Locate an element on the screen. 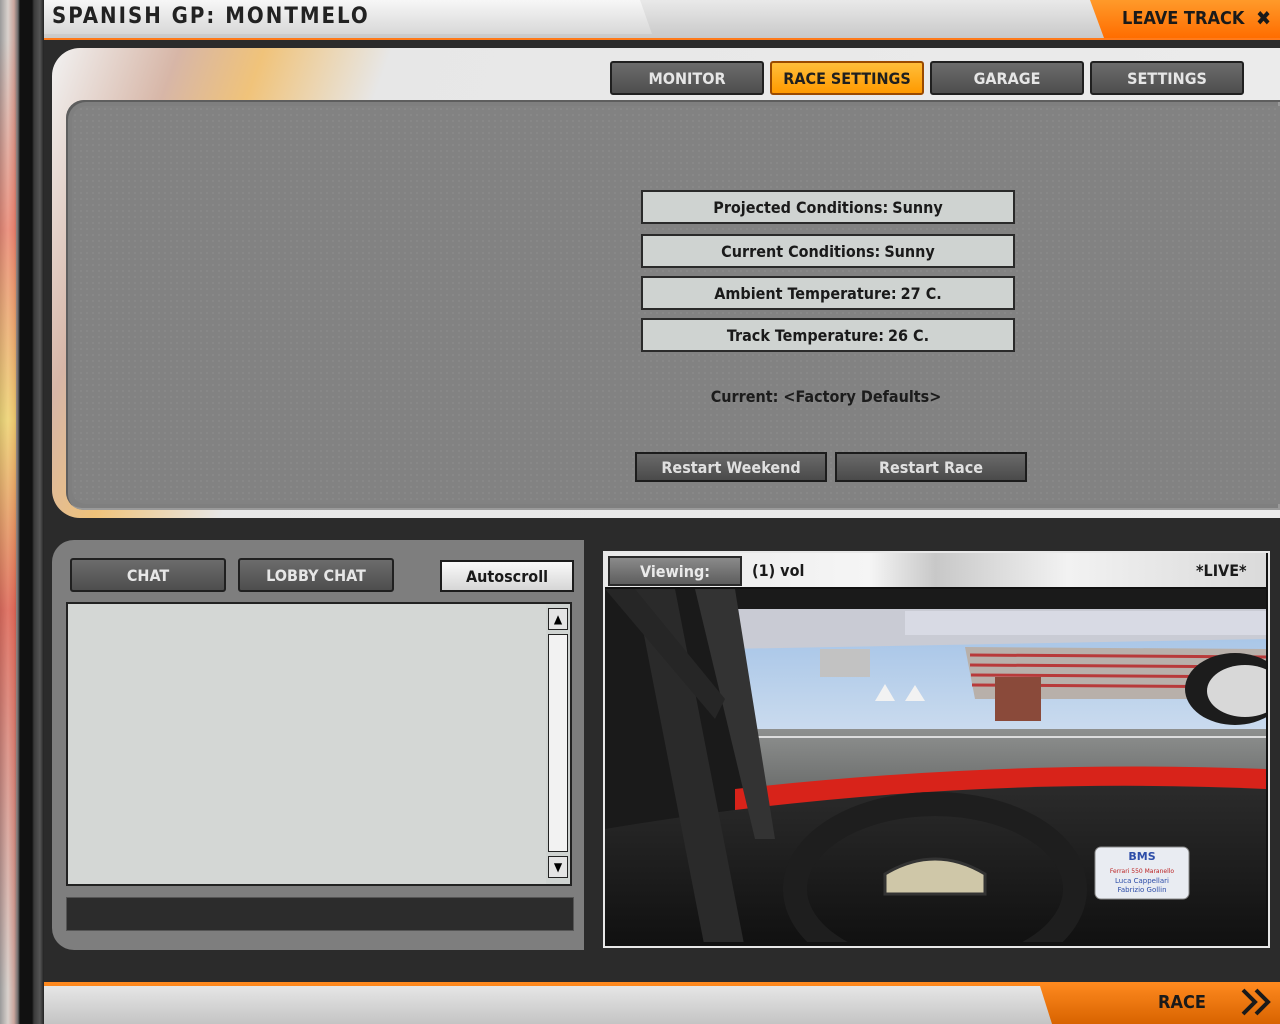 The height and width of the screenshot is (1024, 1280). tab-monitor: MONITOR is located at coordinates (687, 78).